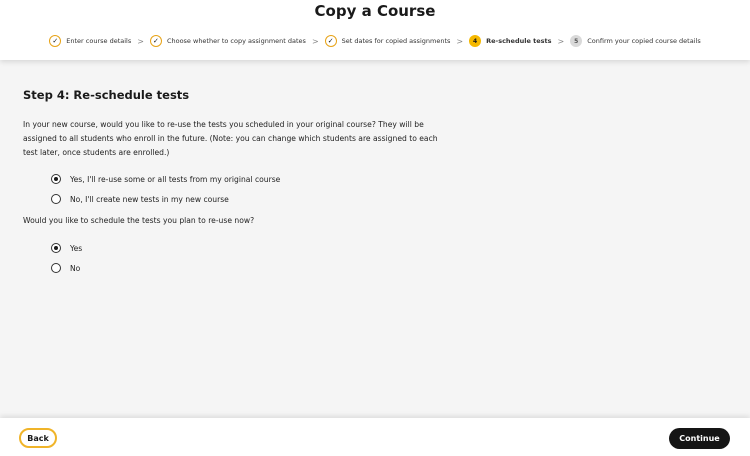 This screenshot has height=456, width=750. What do you see at coordinates (38, 438) in the screenshot?
I see `back-button: Back` at bounding box center [38, 438].